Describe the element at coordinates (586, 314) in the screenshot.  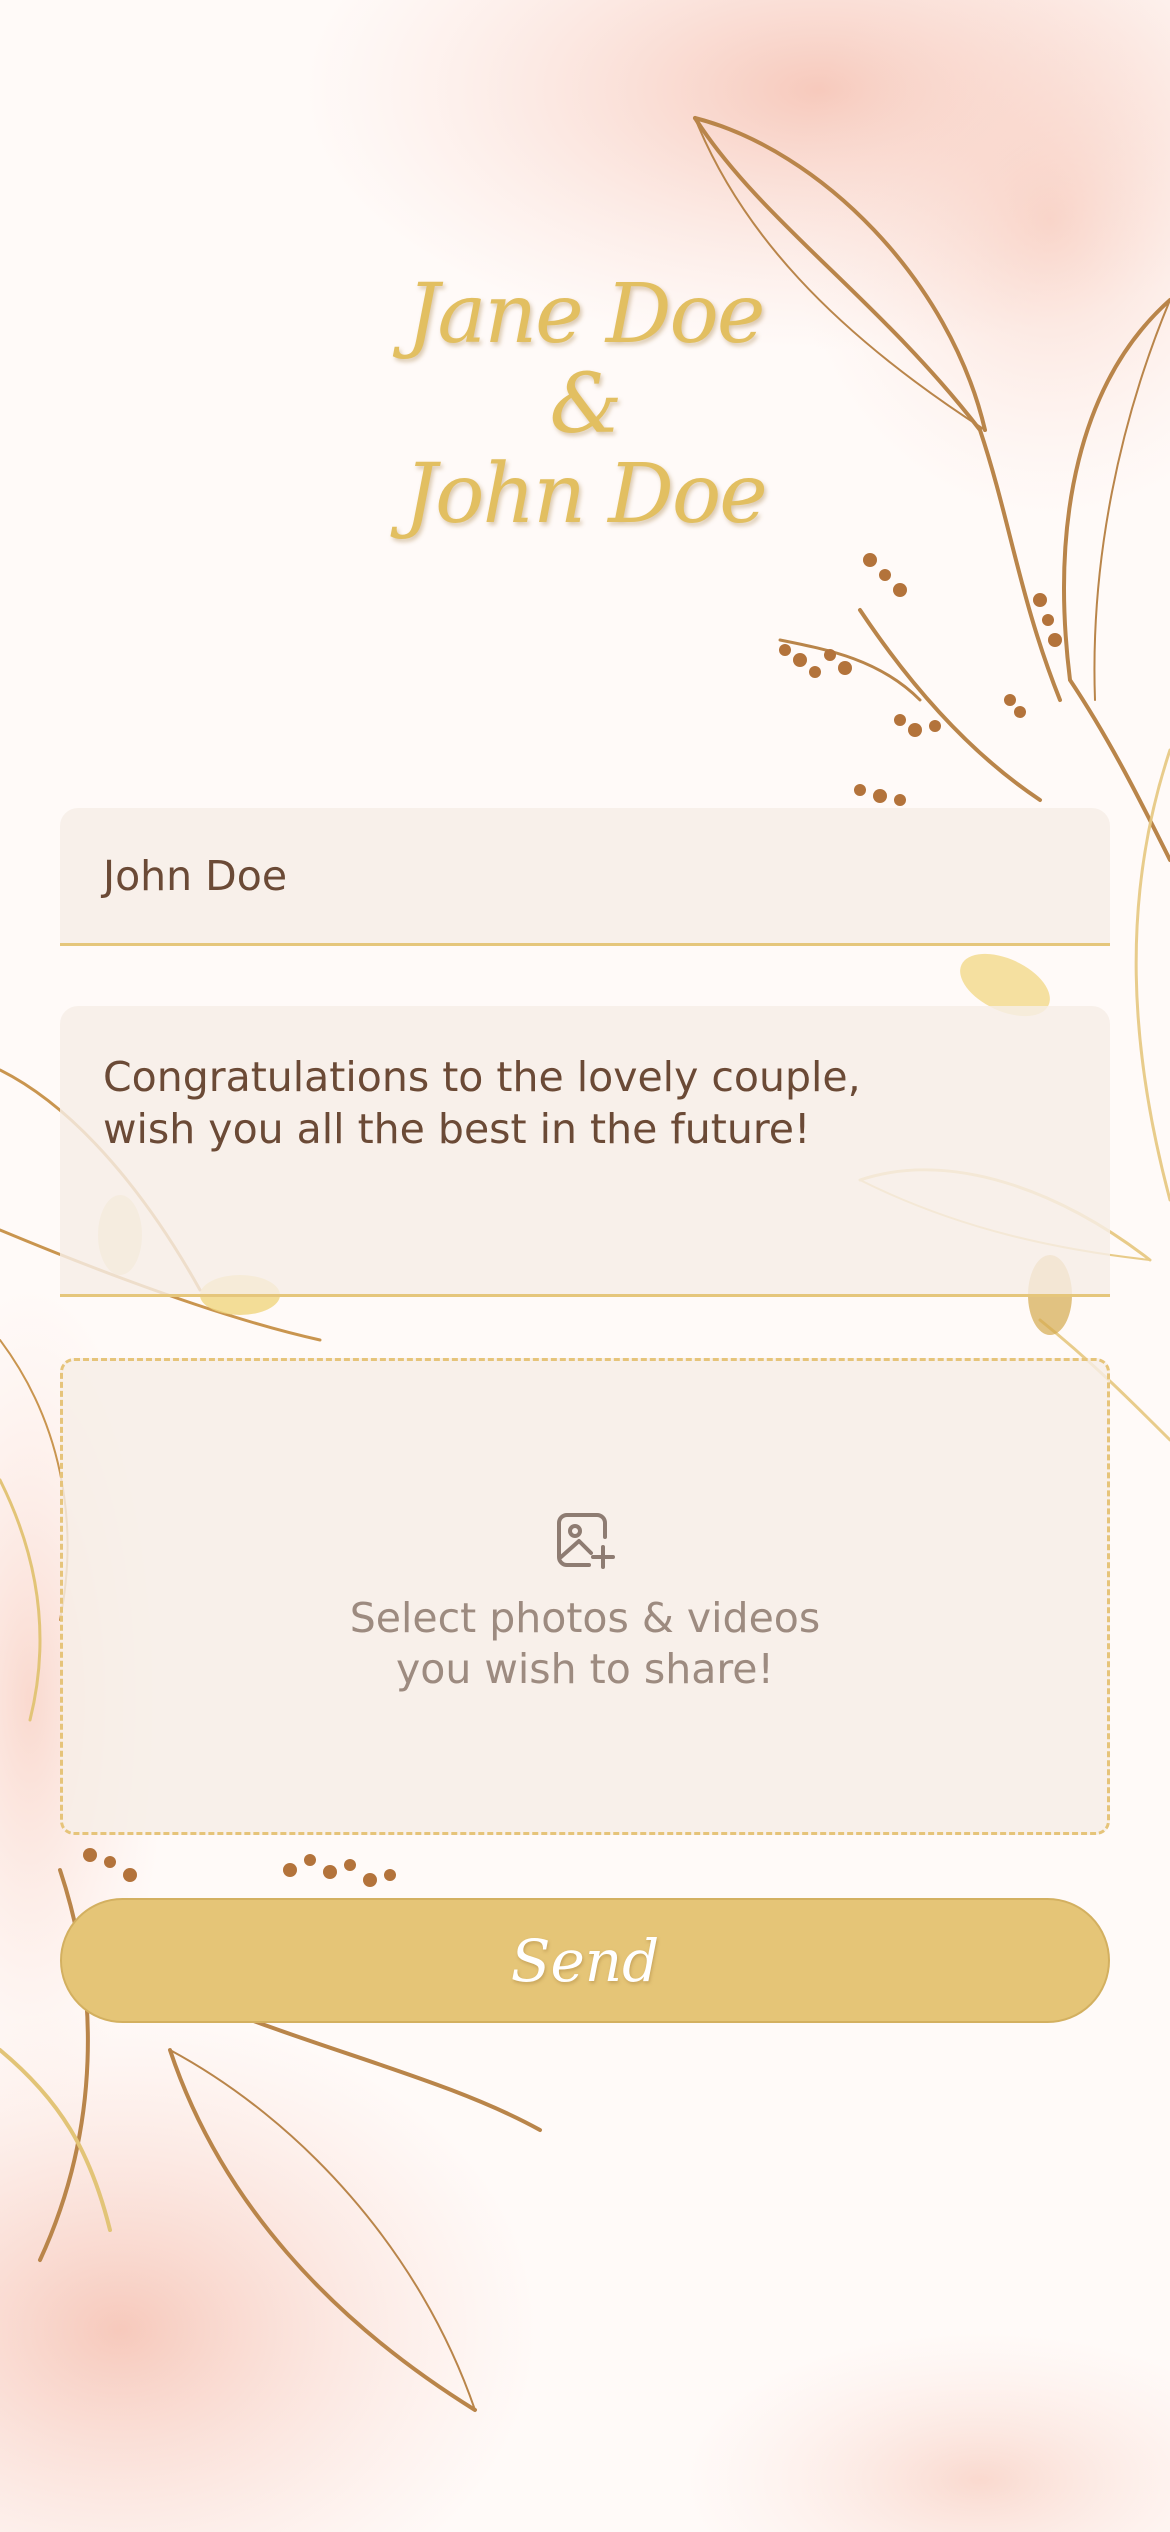
I see `bride-name: Jane Doe` at that location.